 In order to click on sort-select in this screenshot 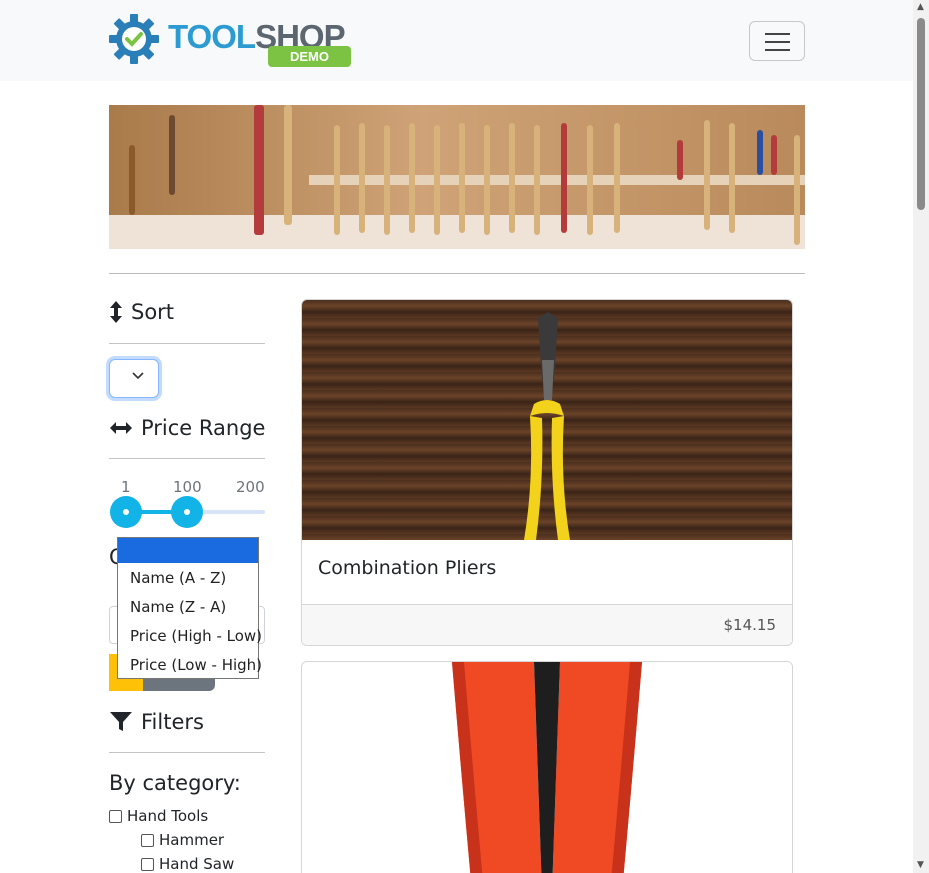, I will do `click(134, 378)`.